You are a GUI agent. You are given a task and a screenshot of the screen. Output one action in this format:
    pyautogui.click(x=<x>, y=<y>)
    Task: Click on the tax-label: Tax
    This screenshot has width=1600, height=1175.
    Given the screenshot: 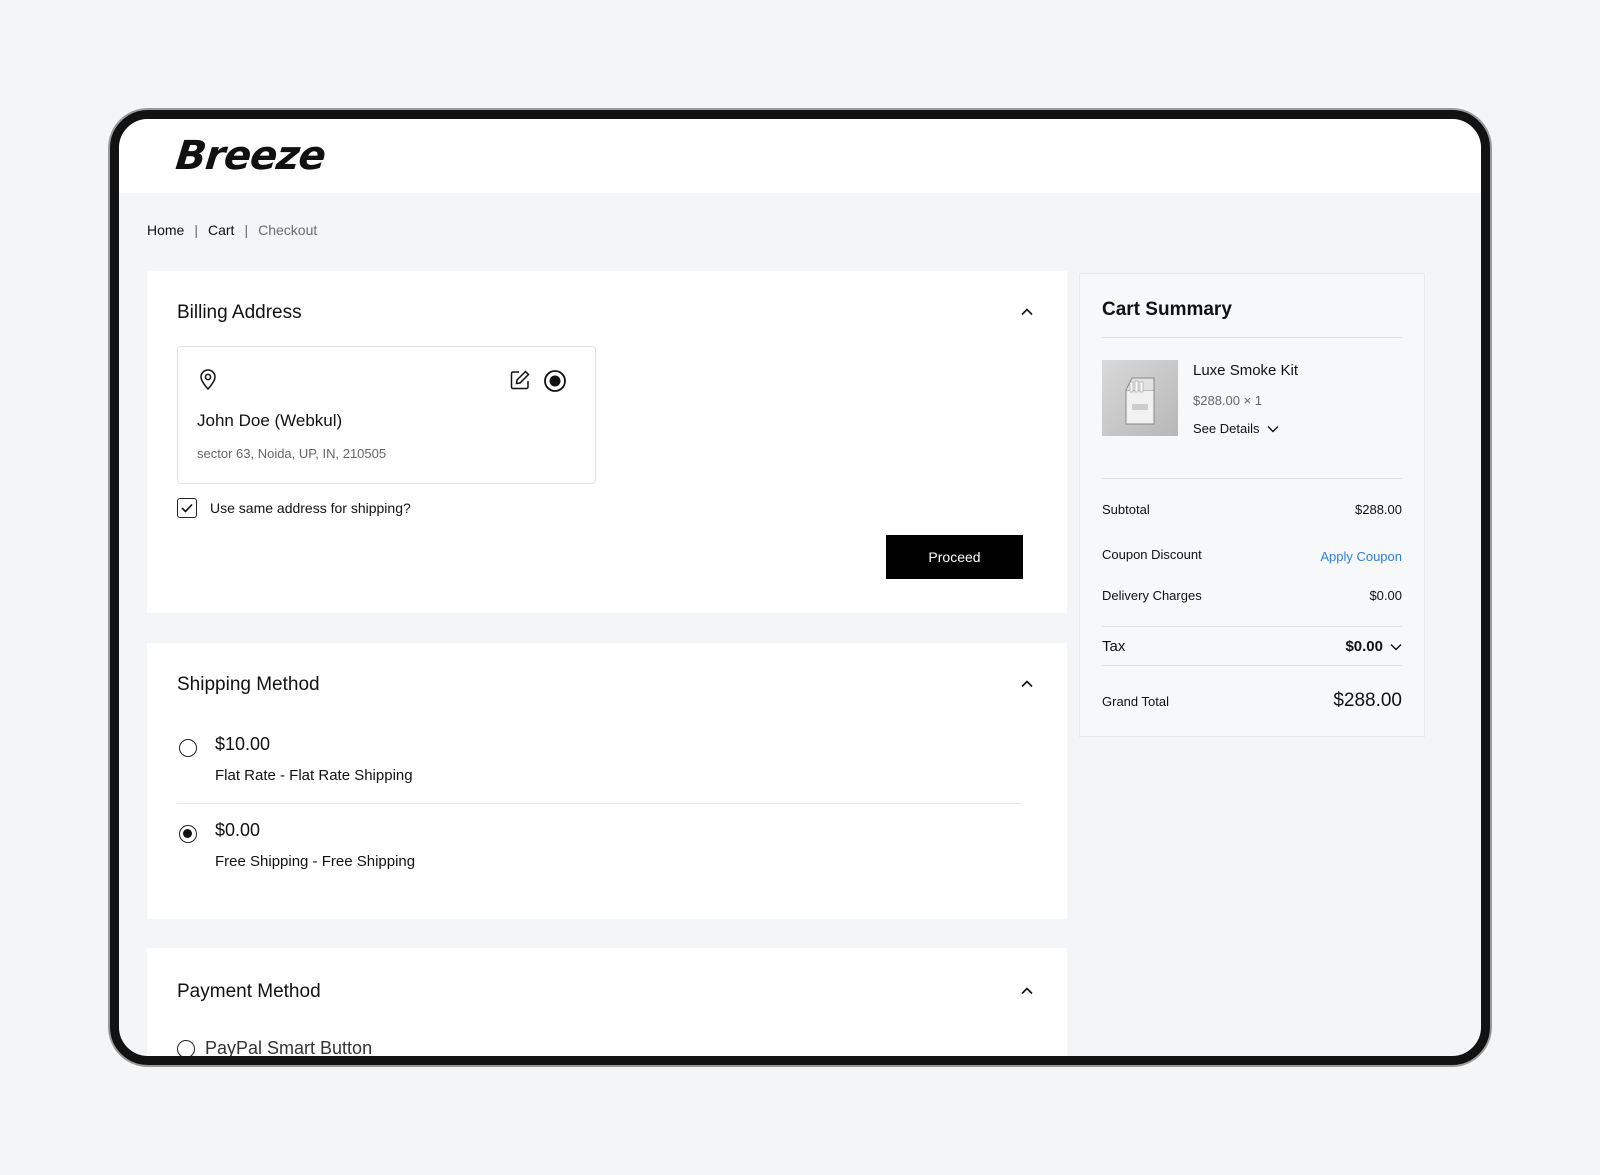 What is the action you would take?
    pyautogui.click(x=1114, y=646)
    